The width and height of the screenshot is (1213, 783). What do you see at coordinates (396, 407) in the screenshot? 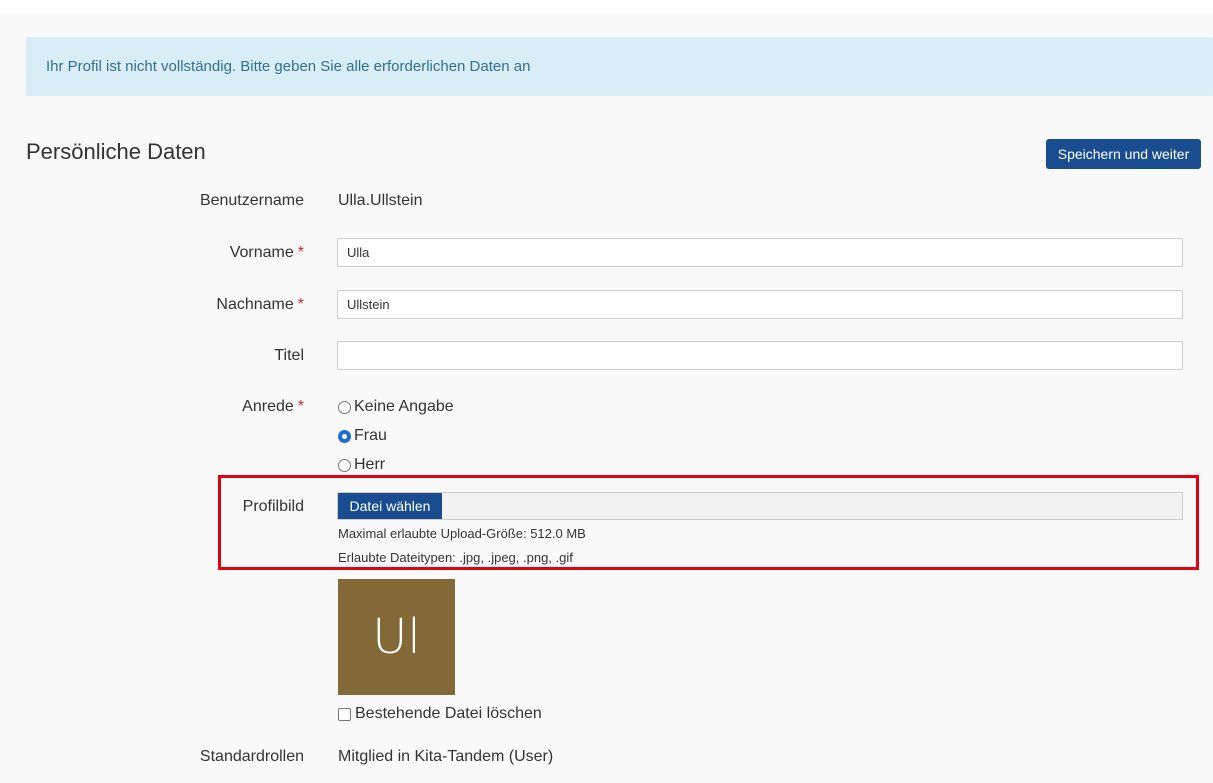
I see `salutation-option-none: Keine Angabe` at bounding box center [396, 407].